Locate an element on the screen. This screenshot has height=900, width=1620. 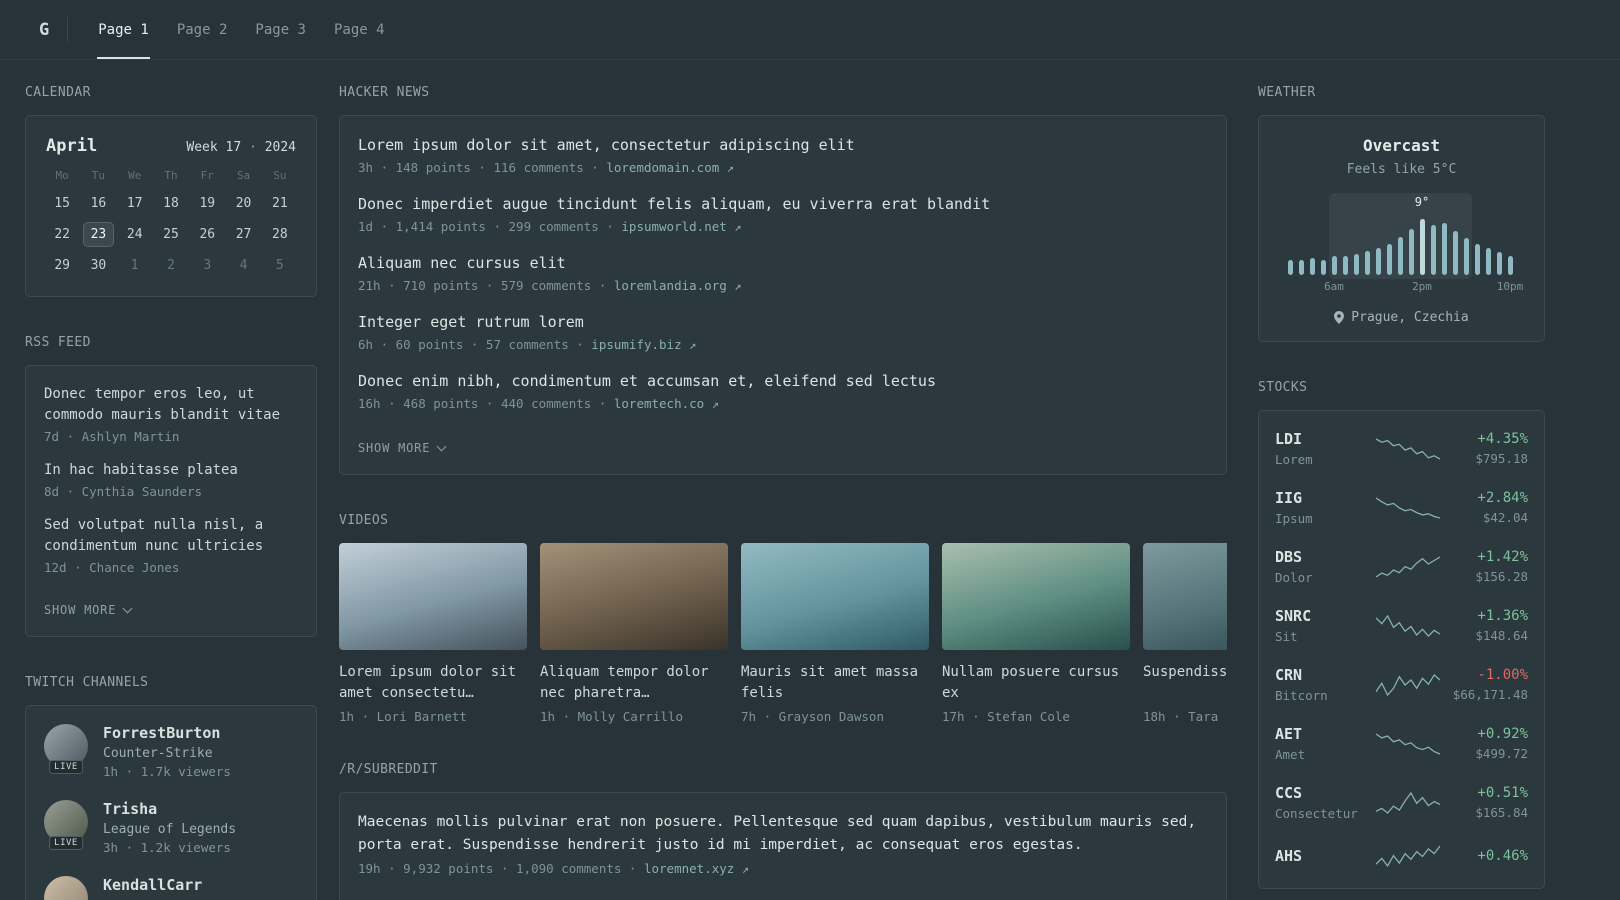
app-logo: G is located at coordinates (46, 30).